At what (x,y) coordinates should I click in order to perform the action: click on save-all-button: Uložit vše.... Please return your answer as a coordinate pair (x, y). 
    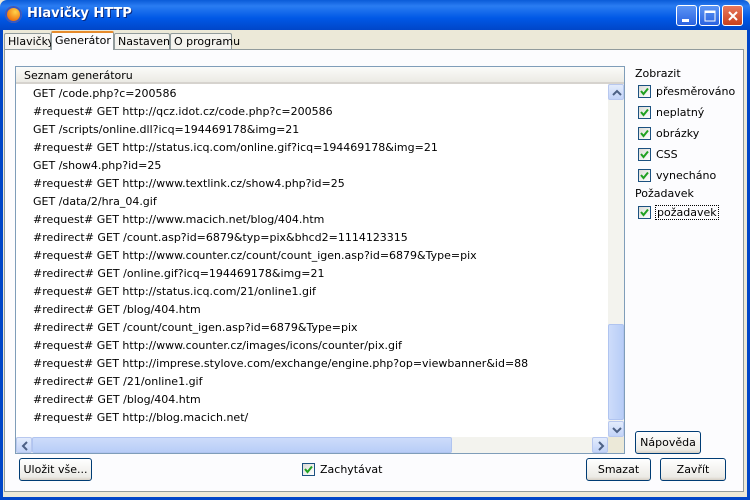
    Looking at the image, I should click on (55, 469).